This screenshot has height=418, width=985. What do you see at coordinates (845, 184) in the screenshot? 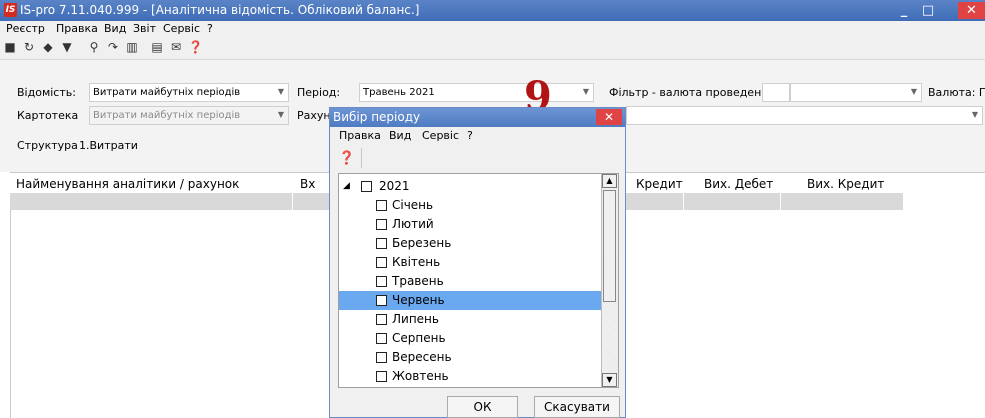
I see `column-header-closing-credit: Вих. Кредит` at bounding box center [845, 184].